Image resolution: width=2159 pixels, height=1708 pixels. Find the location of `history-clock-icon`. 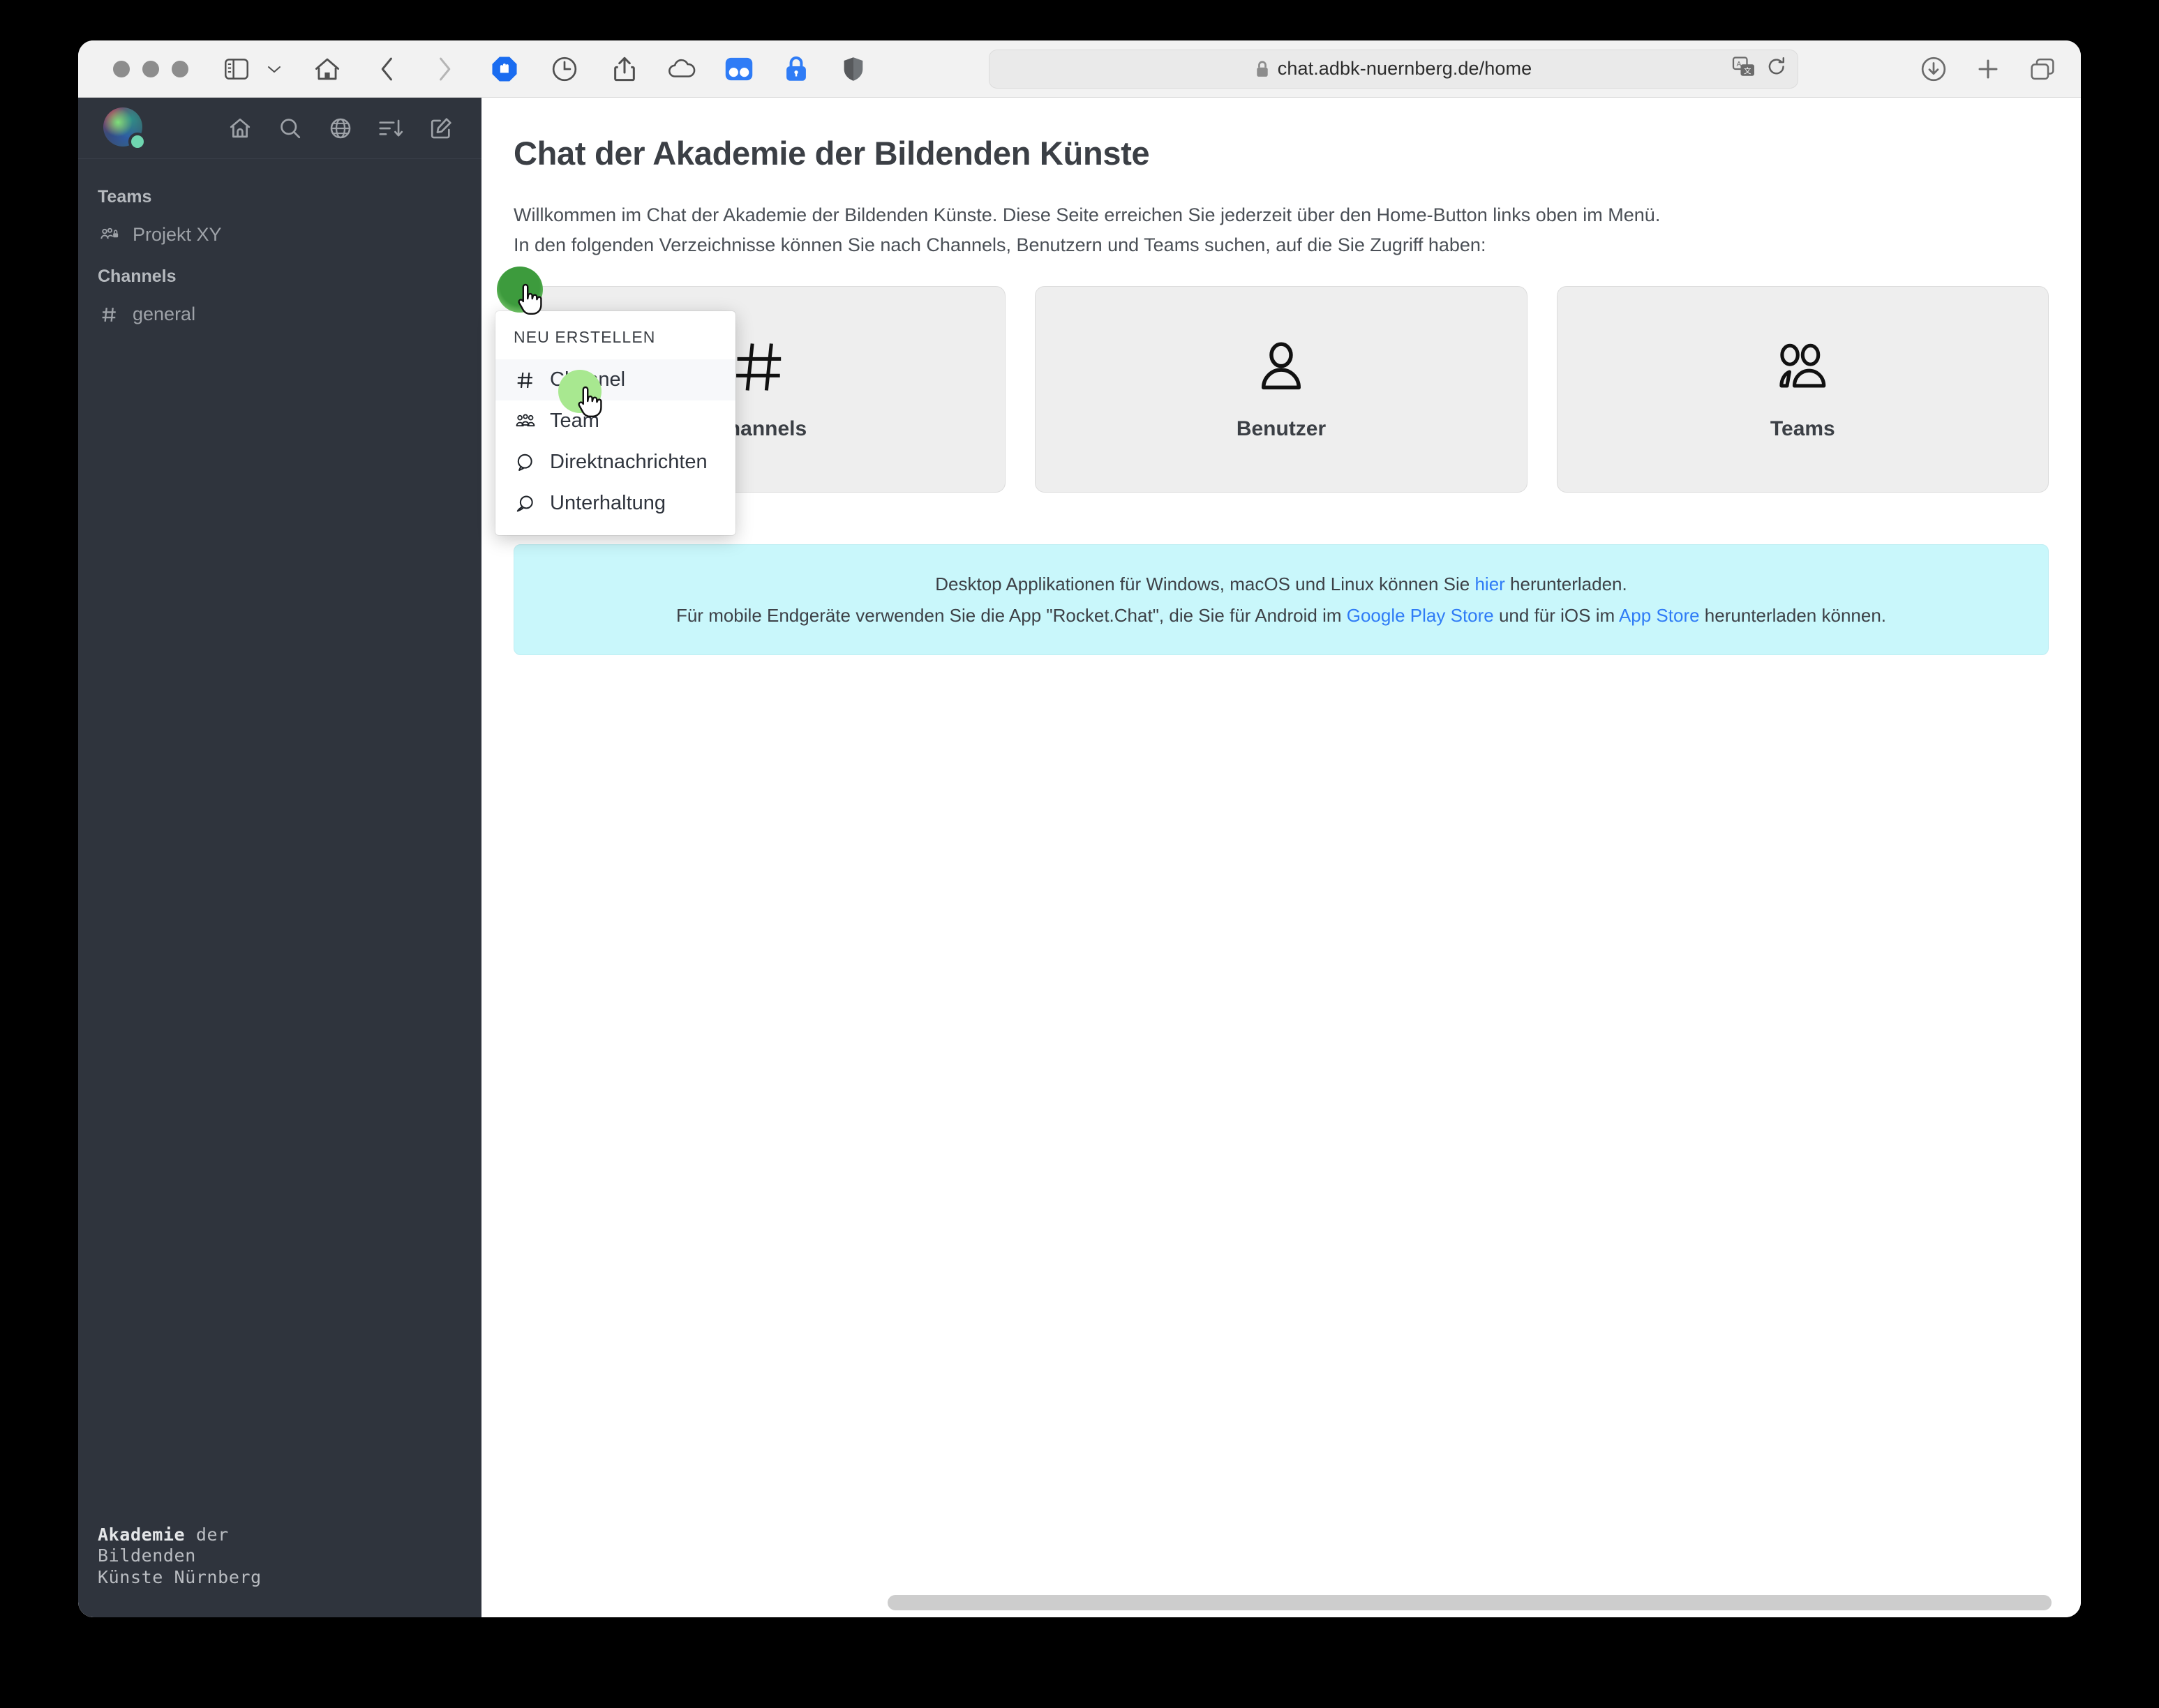

history-clock-icon is located at coordinates (564, 69).